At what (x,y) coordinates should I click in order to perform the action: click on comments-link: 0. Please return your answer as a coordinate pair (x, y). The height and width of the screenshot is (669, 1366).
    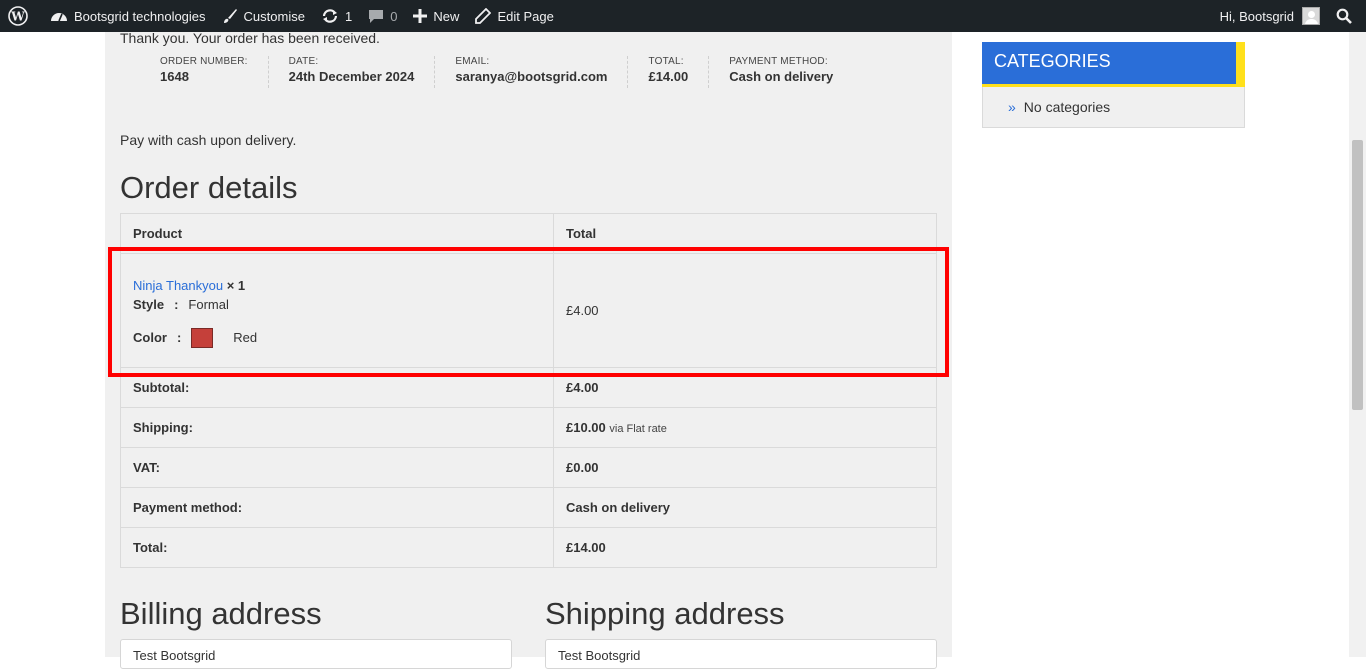
    Looking at the image, I should click on (382, 16).